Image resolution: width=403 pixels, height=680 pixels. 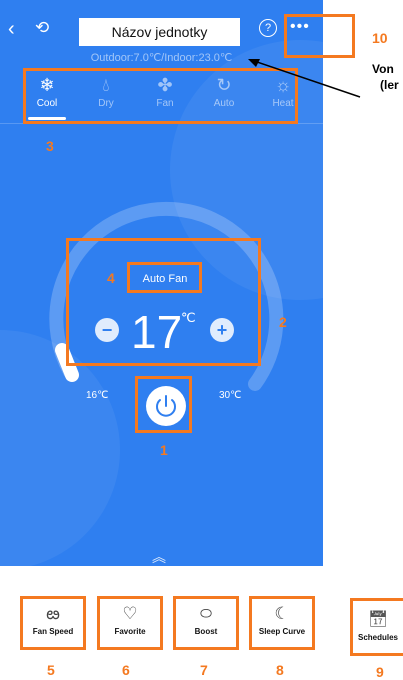 I want to click on fan-speed-button: ఴ Fan Speed, so click(x=53, y=623).